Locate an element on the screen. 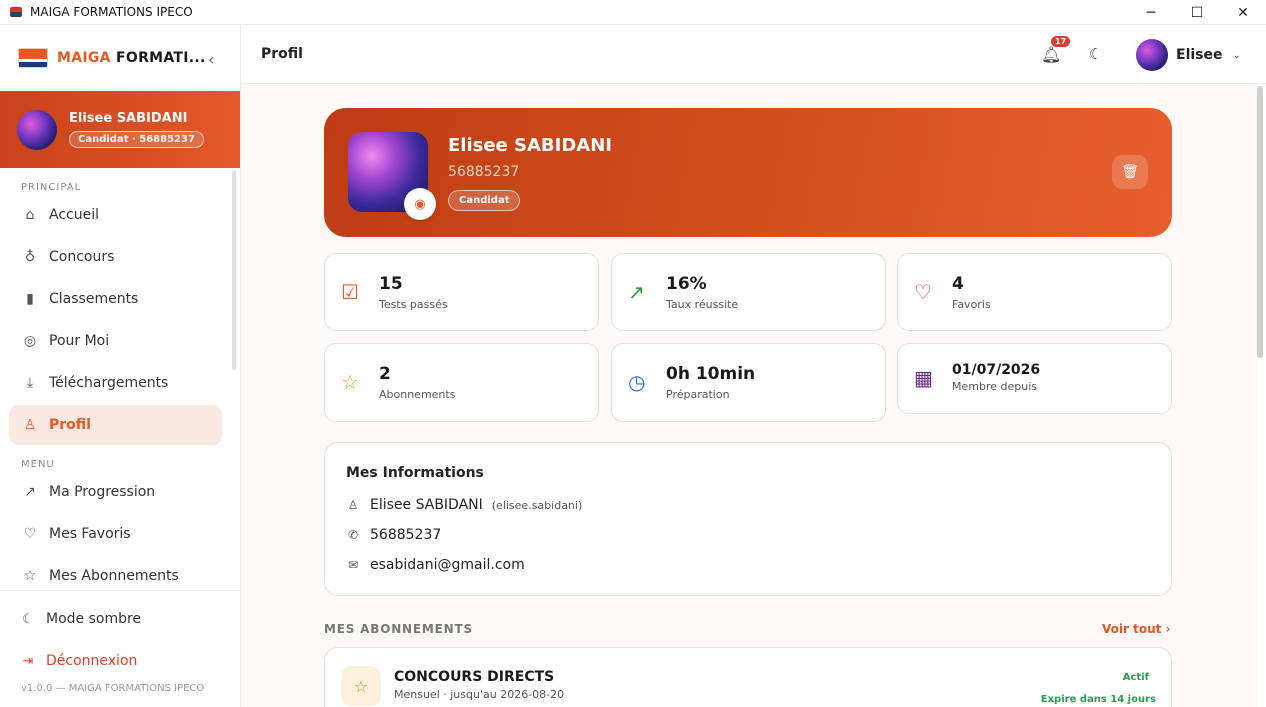 This screenshot has width=1266, height=707. stat-label: Favoris is located at coordinates (971, 304).